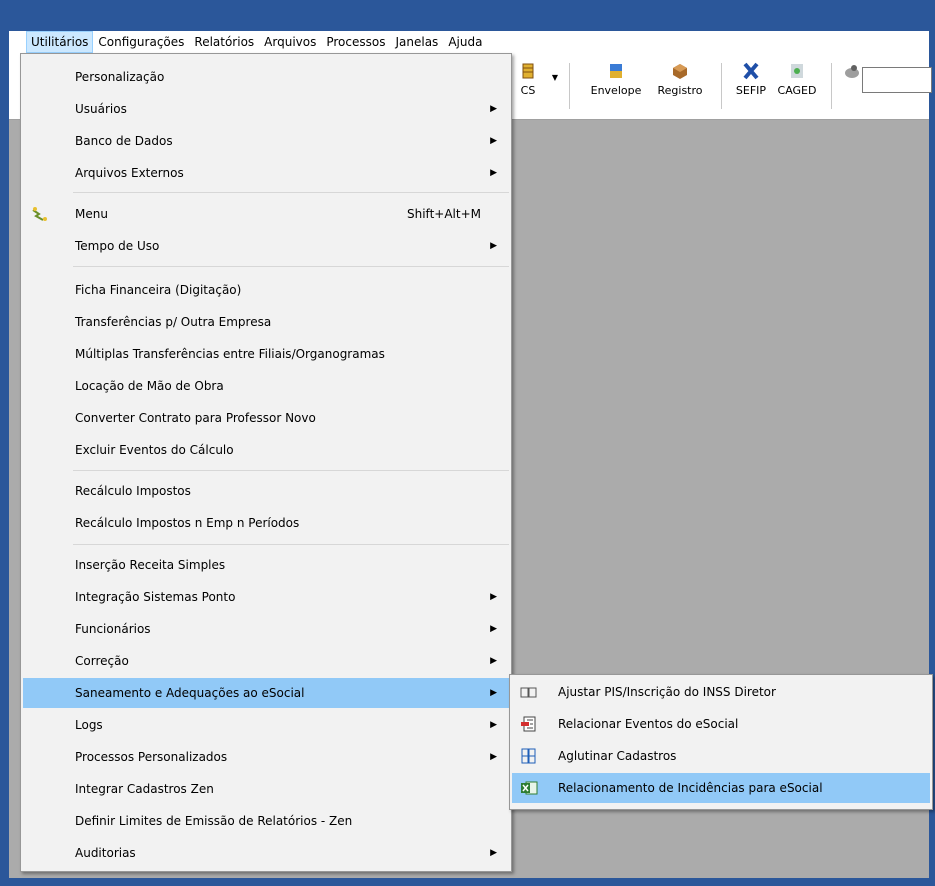 Image resolution: width=935 pixels, height=886 pixels. I want to click on menu-item-insercao-receita: Inserção Receita Simples, so click(266, 565).